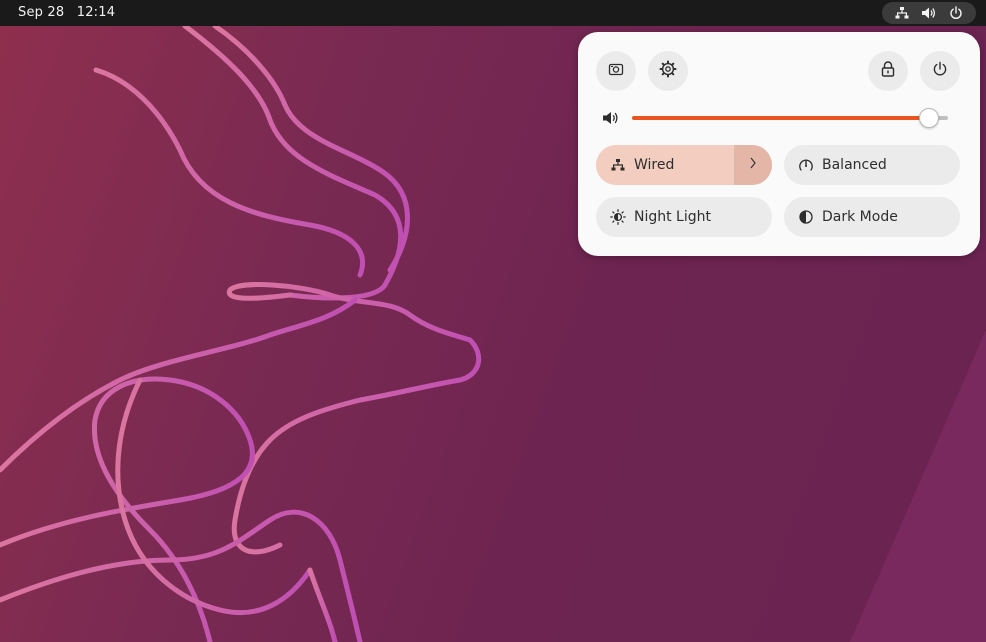 Image resolution: width=986 pixels, height=642 pixels. What do you see at coordinates (929, 118) in the screenshot?
I see `volume-slider-knob` at bounding box center [929, 118].